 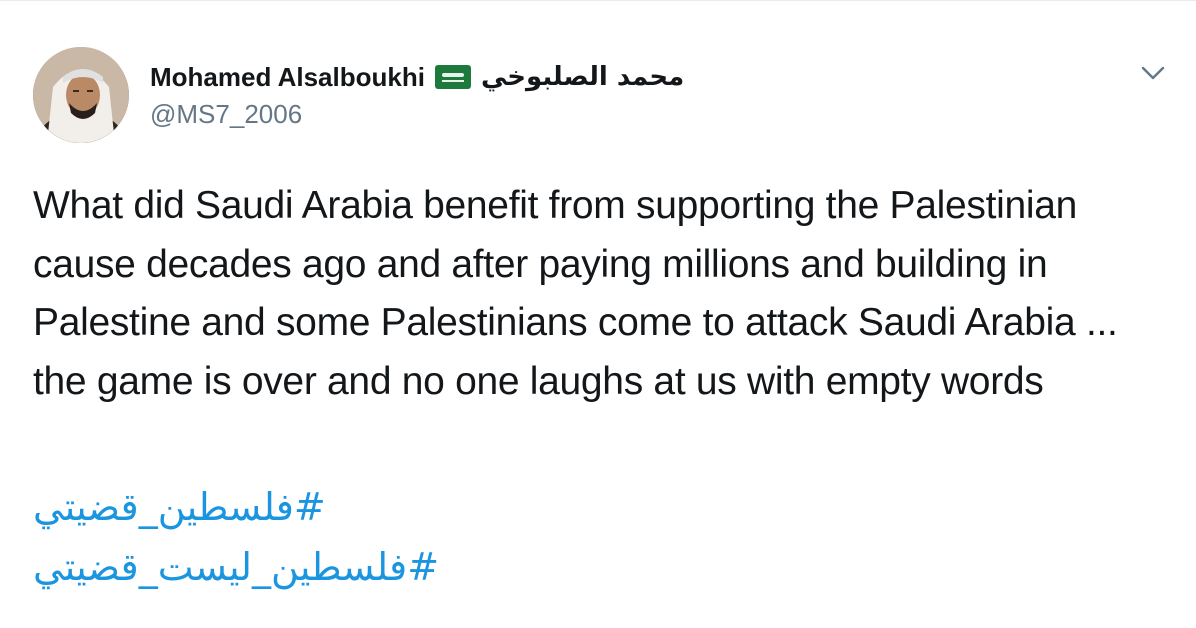 I want to click on hashtag-list: #فلسطين_قضيتي #فلسطين_ليست_قضيتي, so click(x=236, y=537).